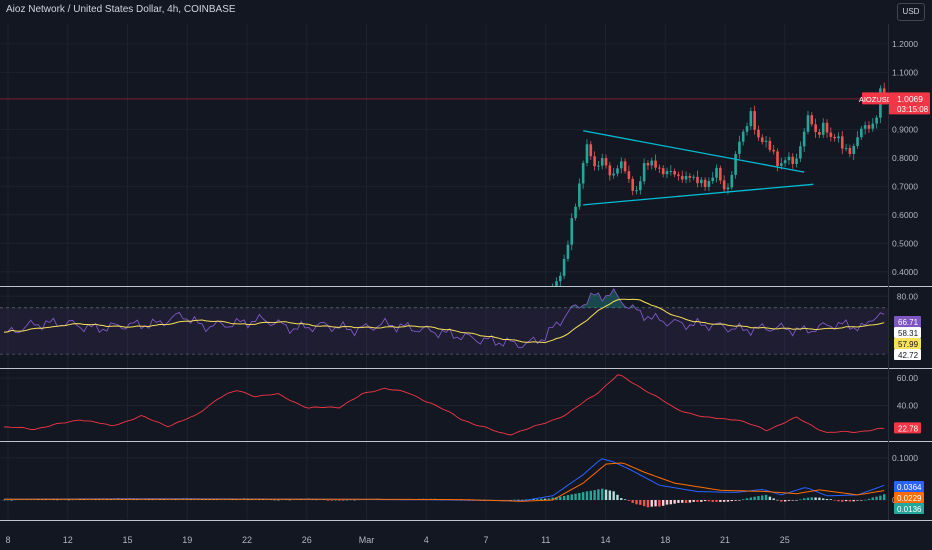 Image resolution: width=932 pixels, height=550 pixels. What do you see at coordinates (908, 333) in the screenshot?
I see `rsi-value-label: 58.31` at bounding box center [908, 333].